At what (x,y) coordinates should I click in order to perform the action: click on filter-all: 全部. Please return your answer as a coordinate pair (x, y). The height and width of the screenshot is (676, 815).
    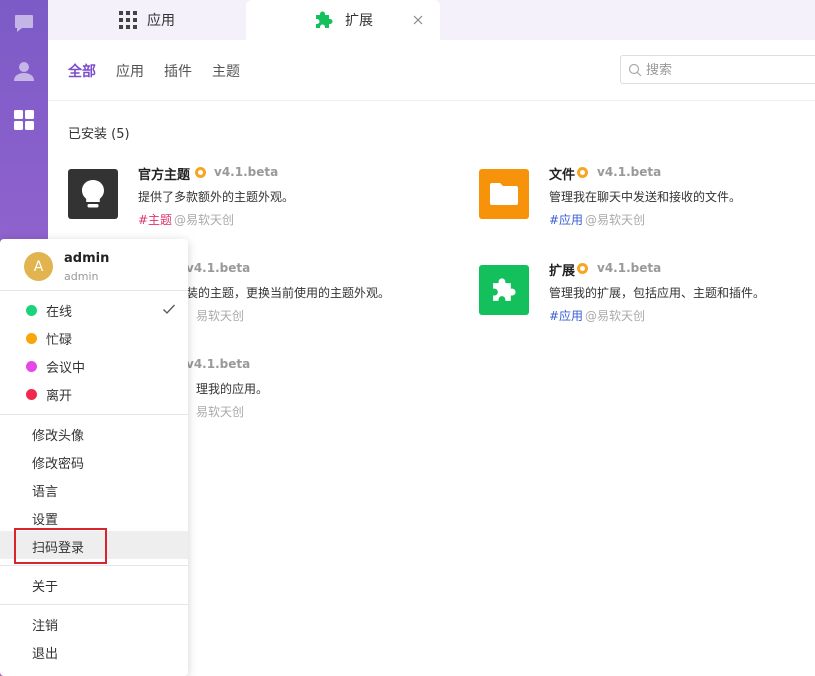
    Looking at the image, I should click on (82, 71).